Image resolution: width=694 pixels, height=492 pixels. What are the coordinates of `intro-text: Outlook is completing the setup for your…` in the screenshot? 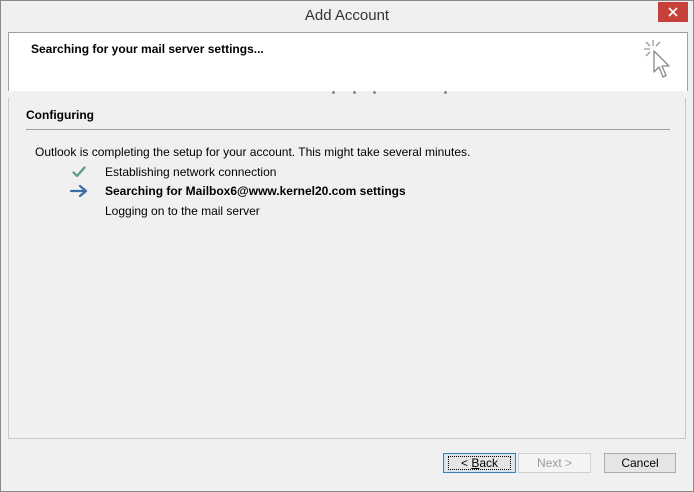 It's located at (253, 152).